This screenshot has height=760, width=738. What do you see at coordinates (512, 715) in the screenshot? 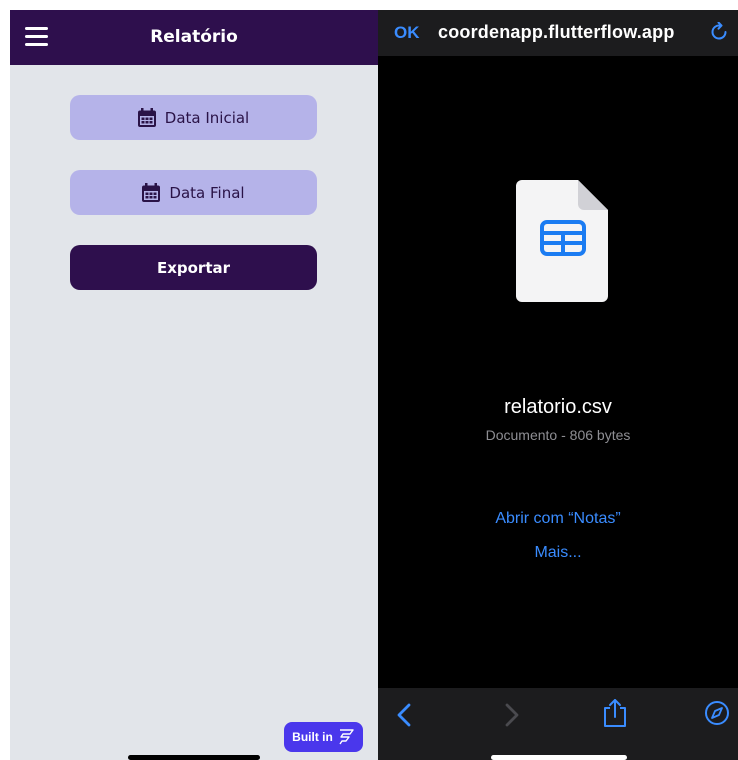
I see `forward-chevron-icon` at bounding box center [512, 715].